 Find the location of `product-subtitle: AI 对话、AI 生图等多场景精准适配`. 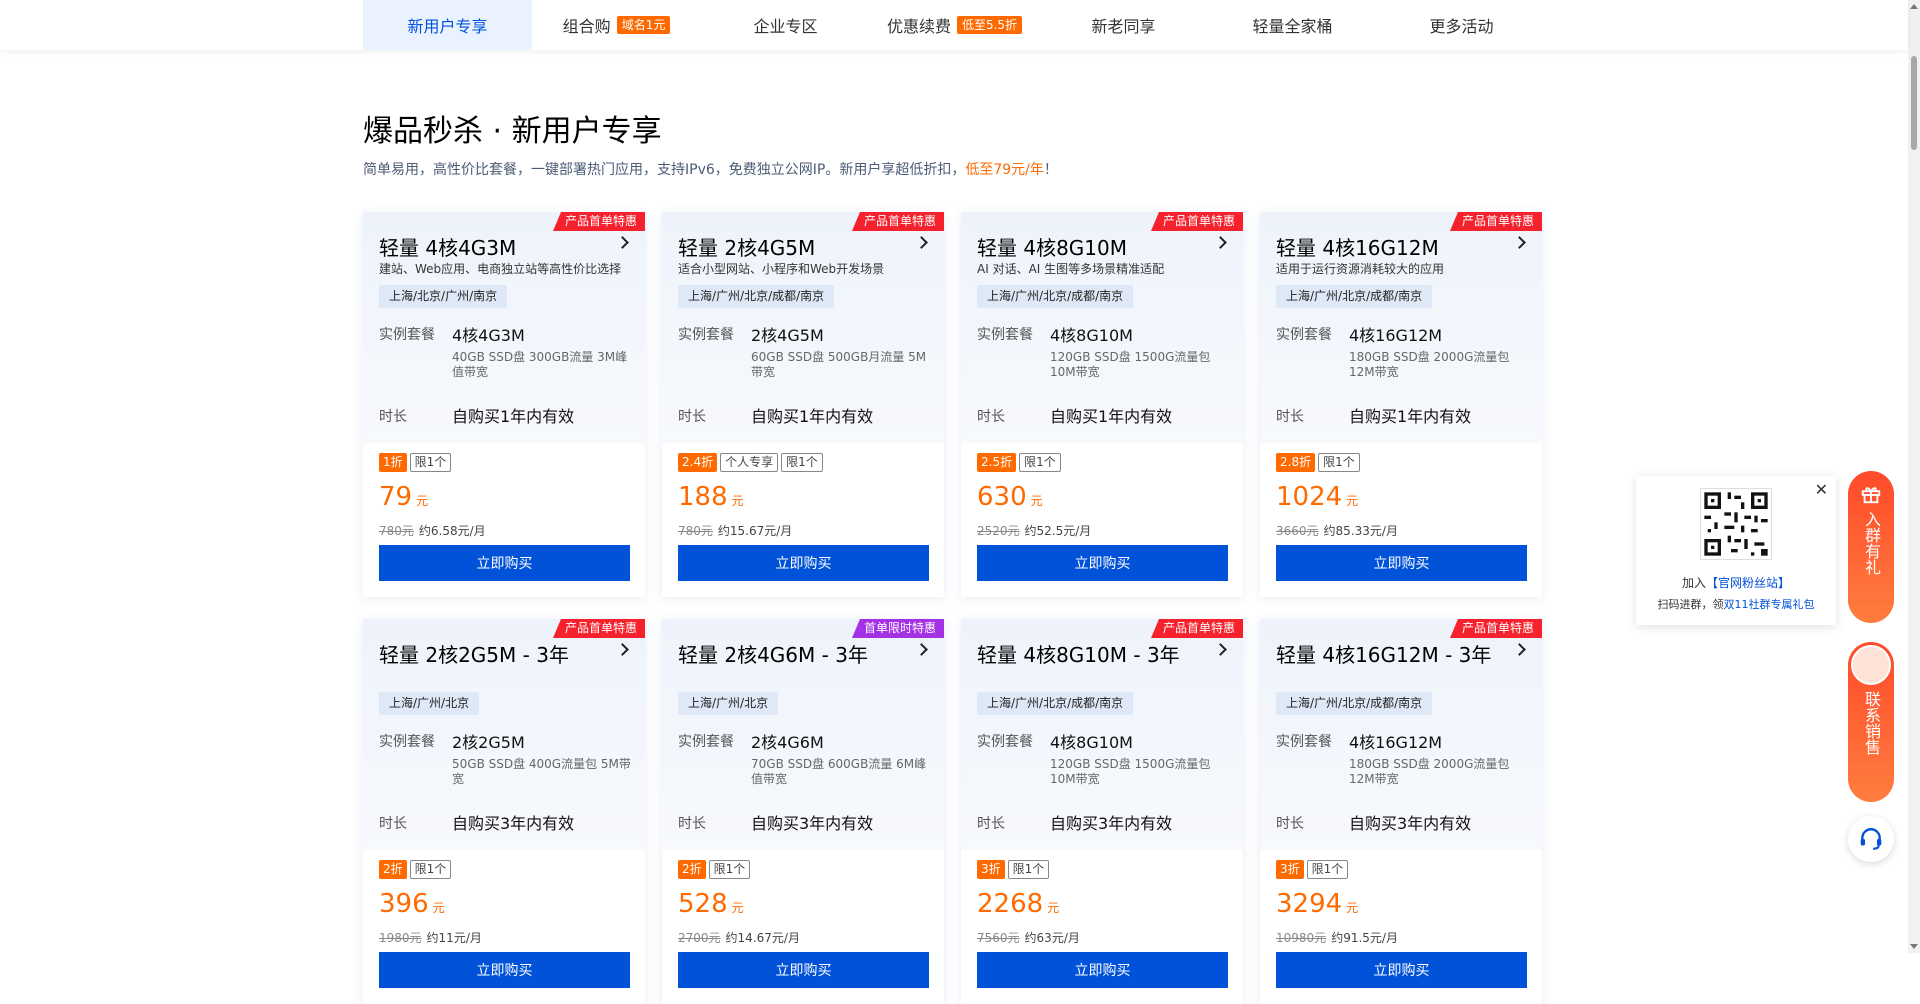

product-subtitle: AI 对话、AI 生图等多场景精准适配 is located at coordinates (1071, 269).